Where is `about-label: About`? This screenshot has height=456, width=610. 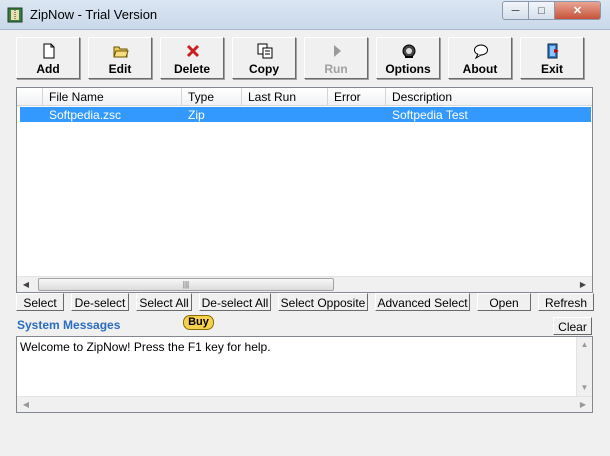 about-label: About is located at coordinates (480, 69).